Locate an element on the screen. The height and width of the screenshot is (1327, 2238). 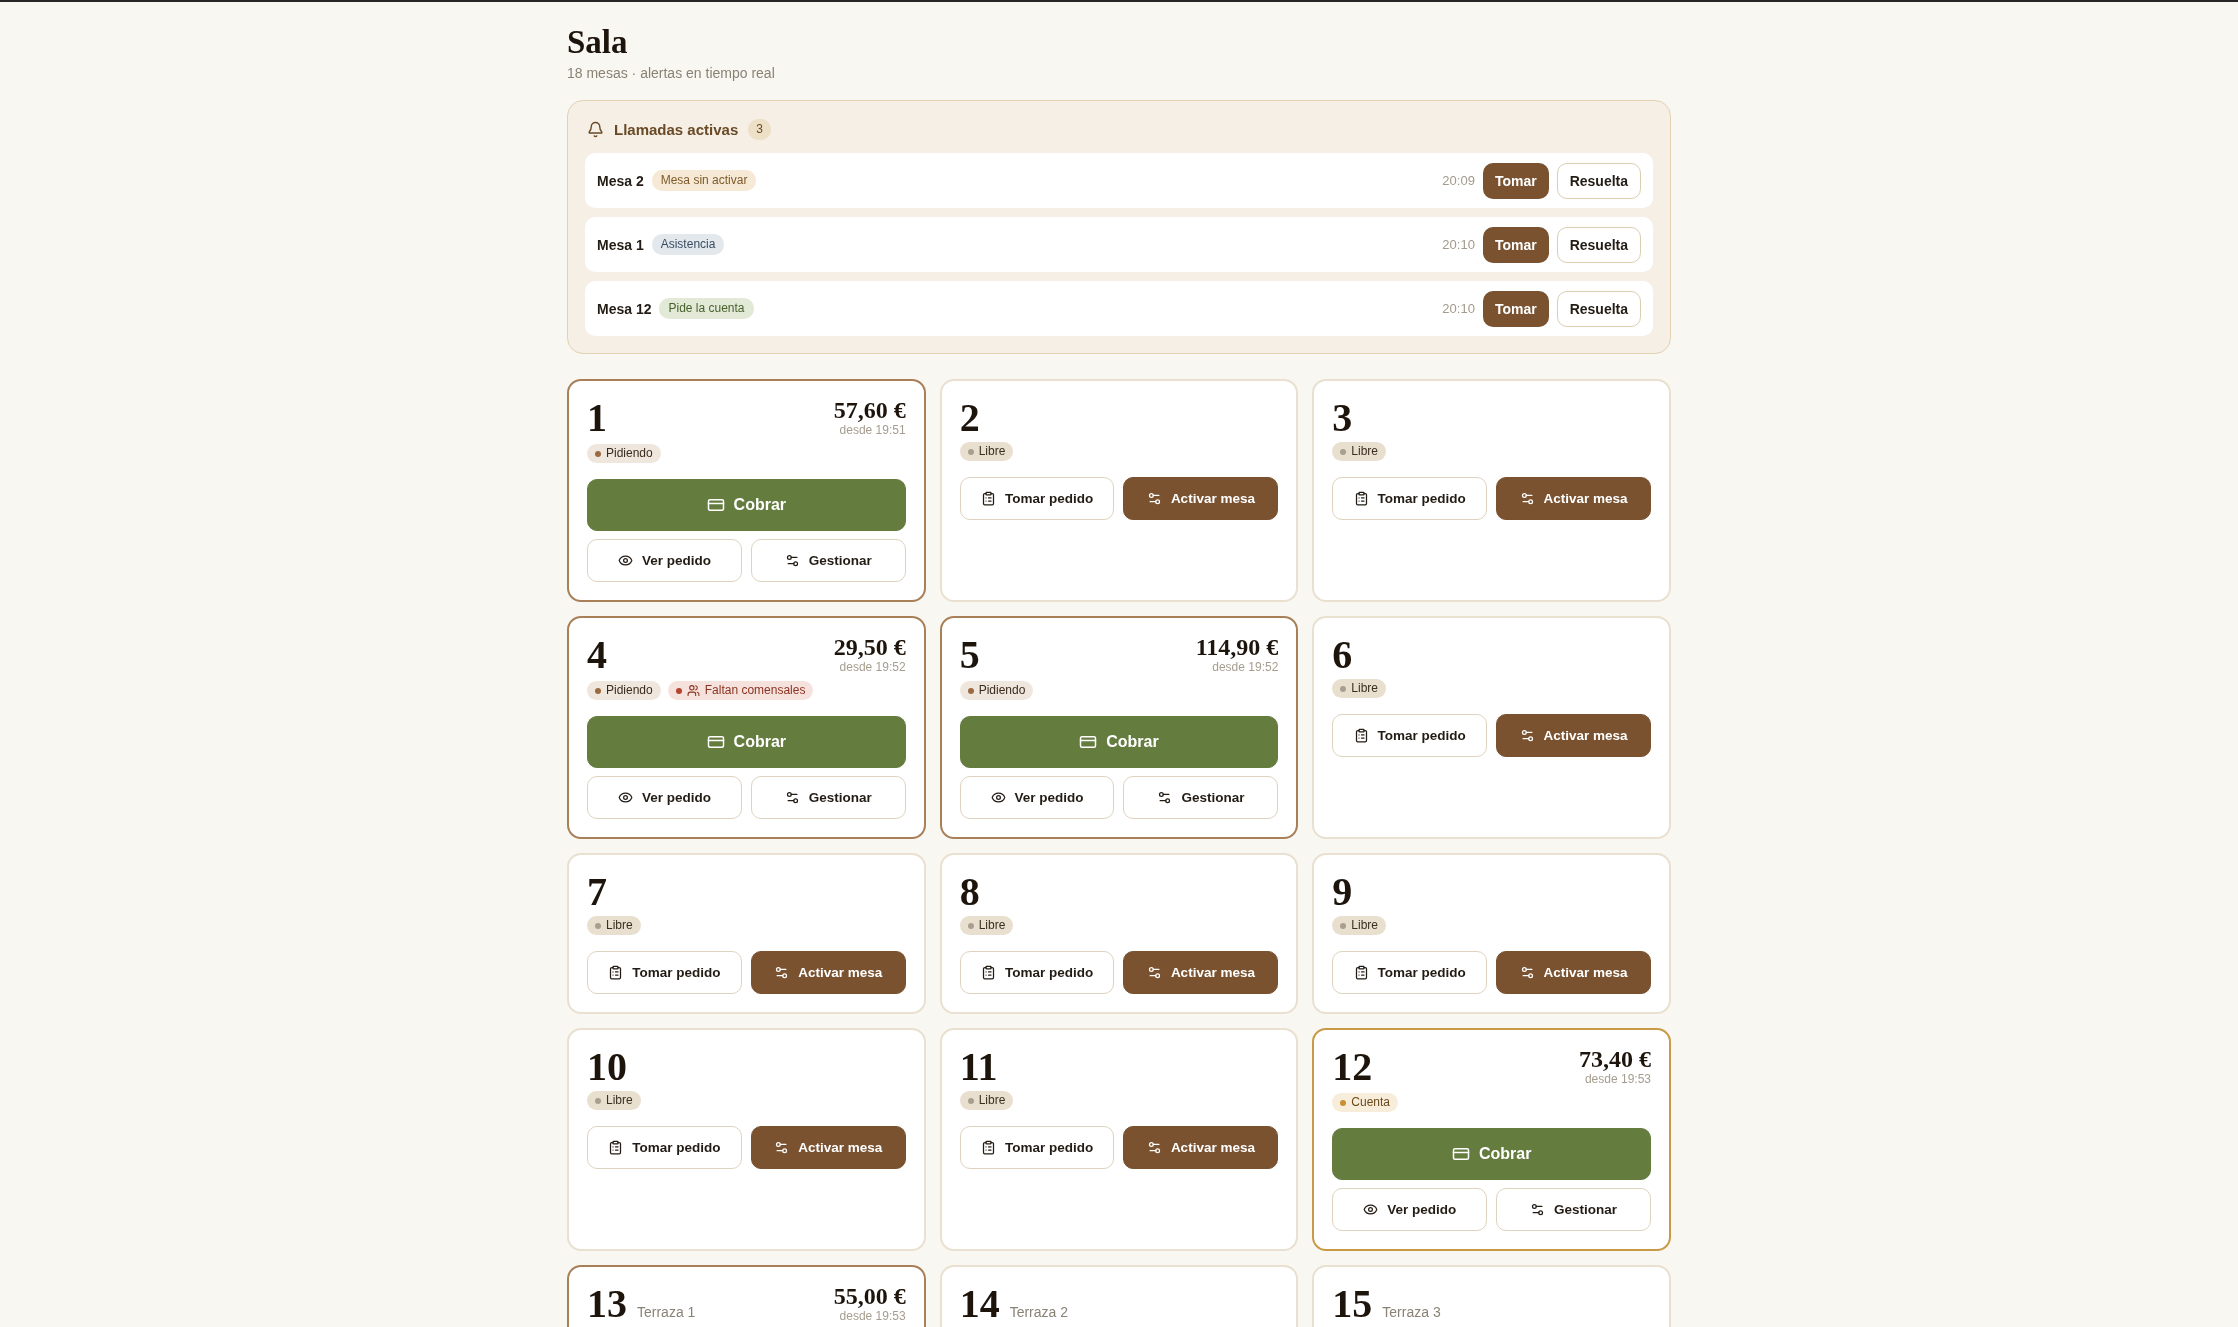
page-title: Sala is located at coordinates (598, 42).